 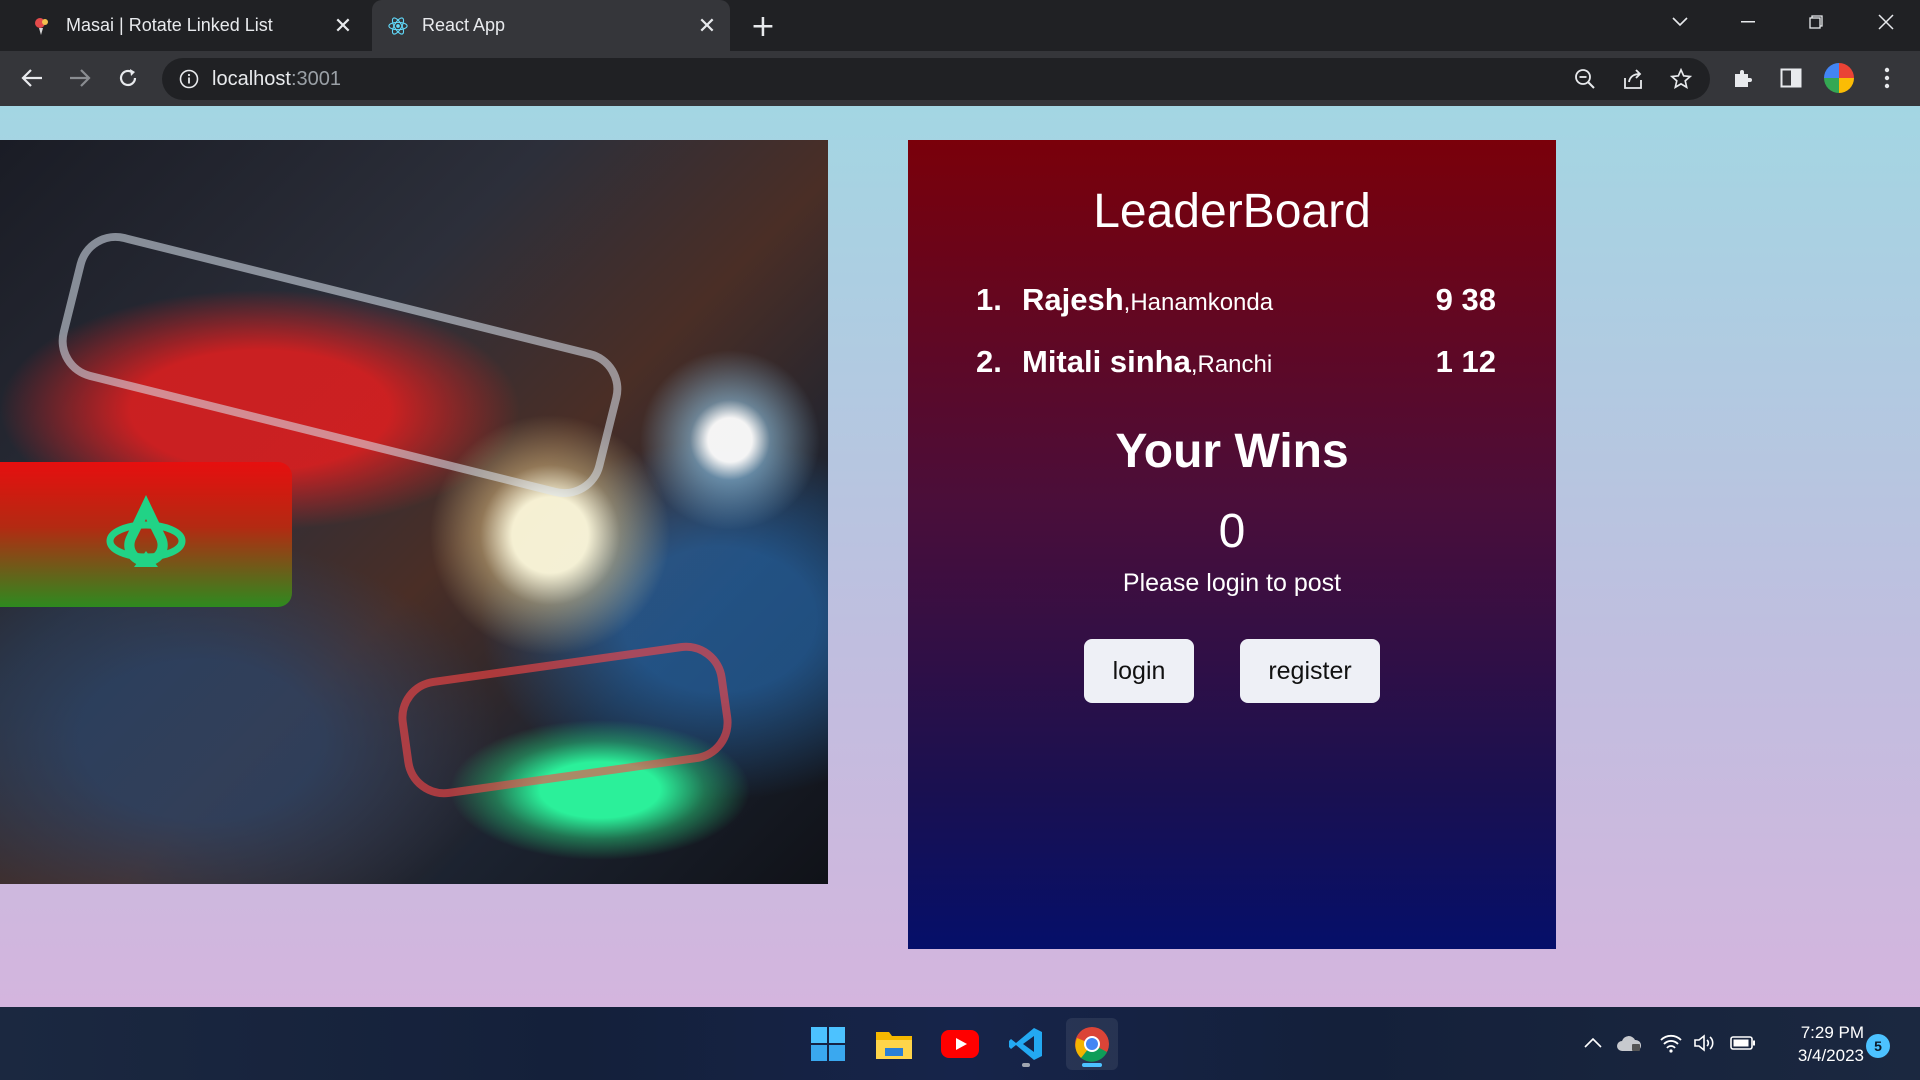 I want to click on battery-icon, so click(x=1743, y=1043).